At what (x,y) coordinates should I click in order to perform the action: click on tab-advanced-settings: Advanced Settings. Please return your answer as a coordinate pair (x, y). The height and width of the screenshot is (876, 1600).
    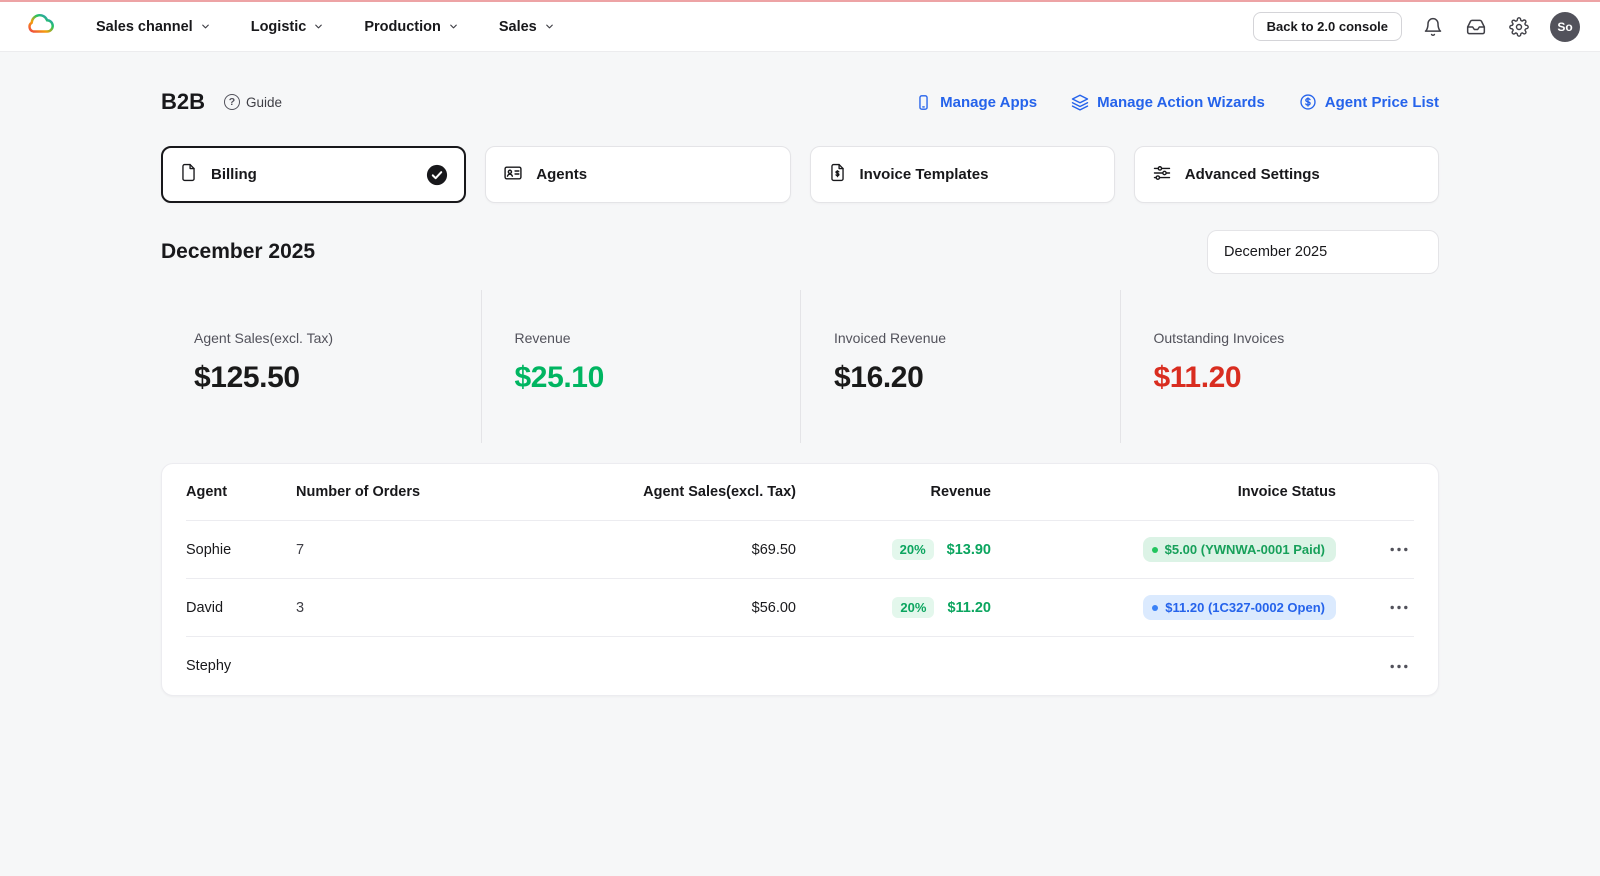
    Looking at the image, I should click on (1286, 174).